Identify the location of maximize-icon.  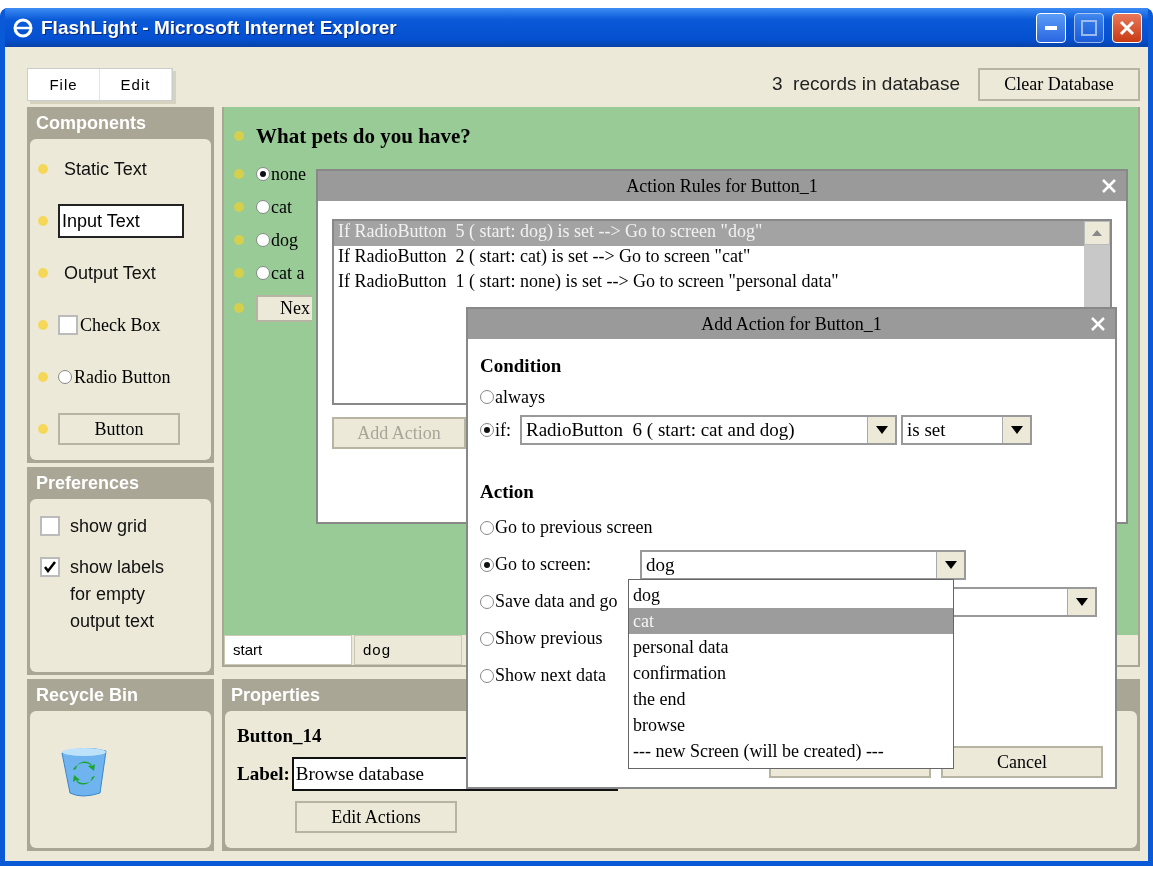
(1089, 27).